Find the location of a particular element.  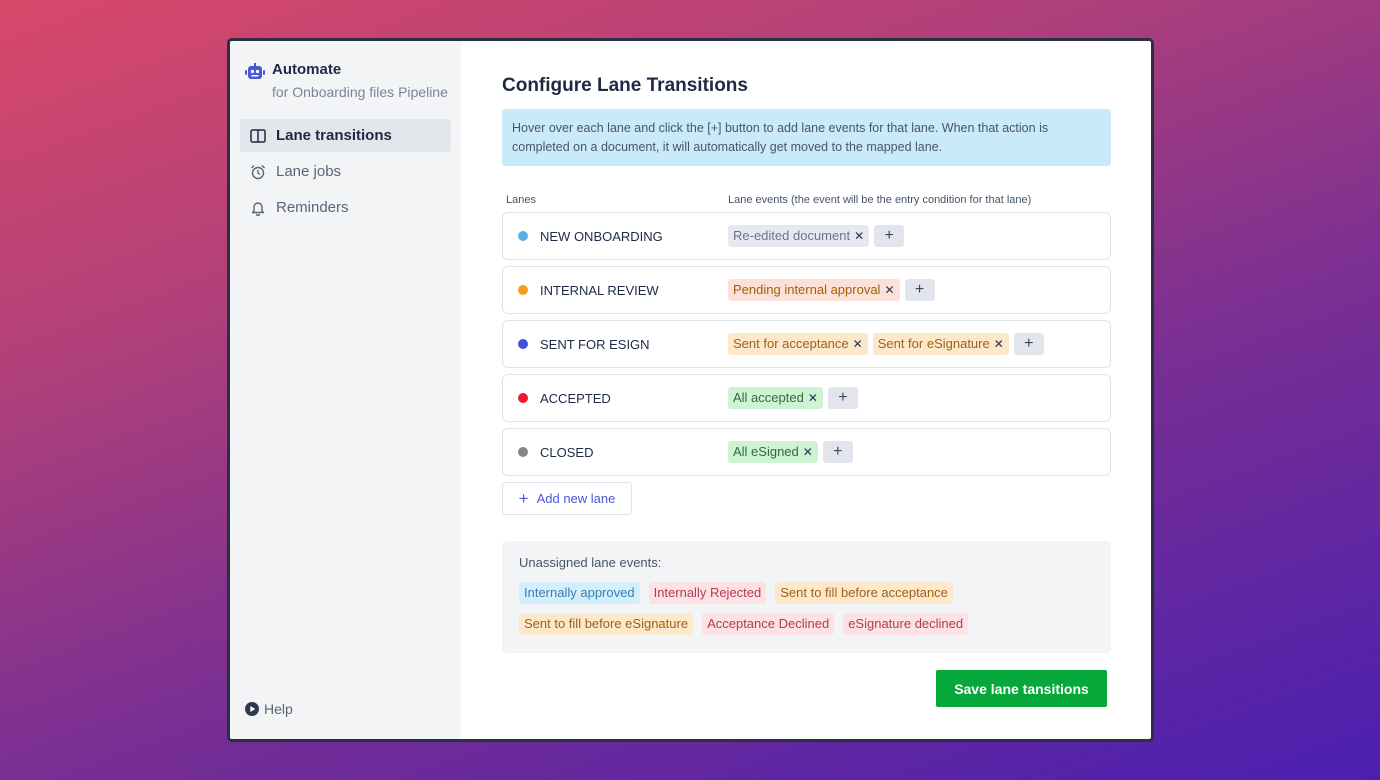

unassigned-event-tag: Sent to fill before eSignature is located at coordinates (606, 624).